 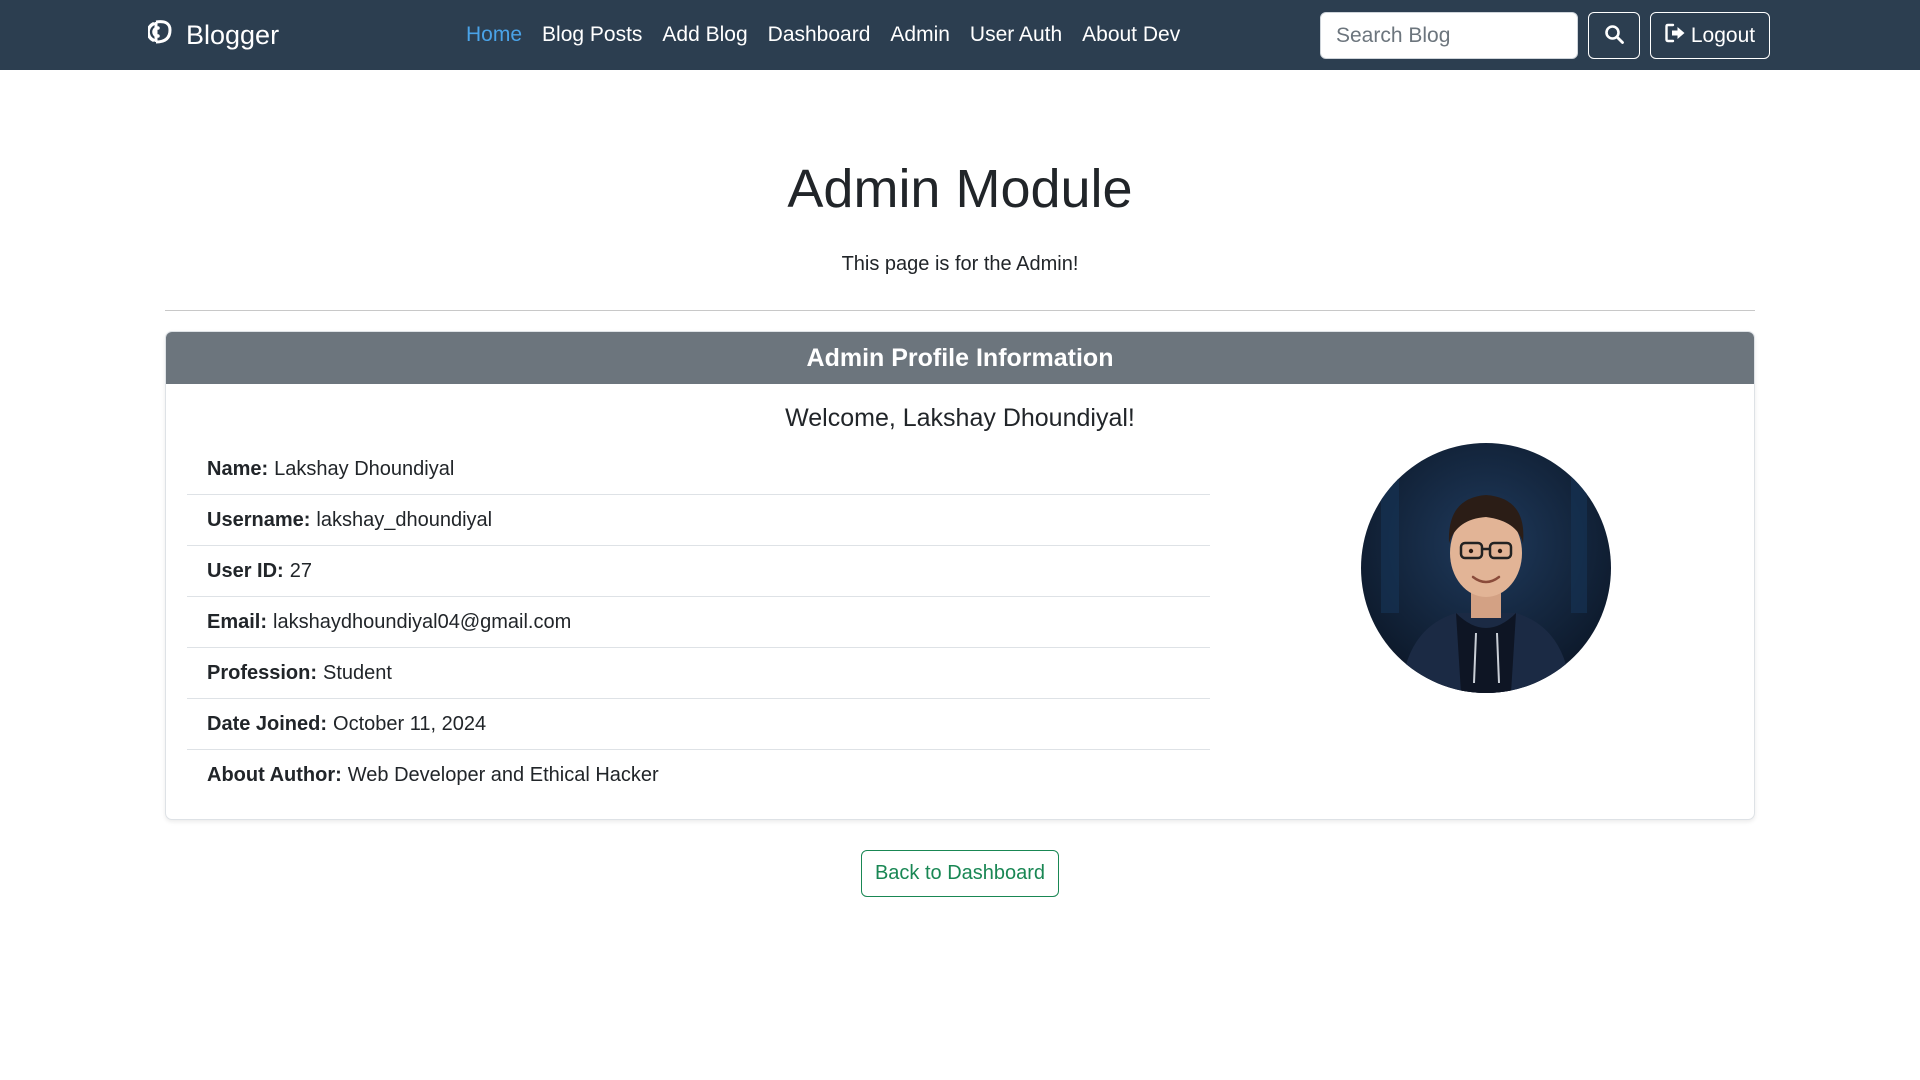 I want to click on page-lead: This page is for the Admin!, so click(x=960, y=264).